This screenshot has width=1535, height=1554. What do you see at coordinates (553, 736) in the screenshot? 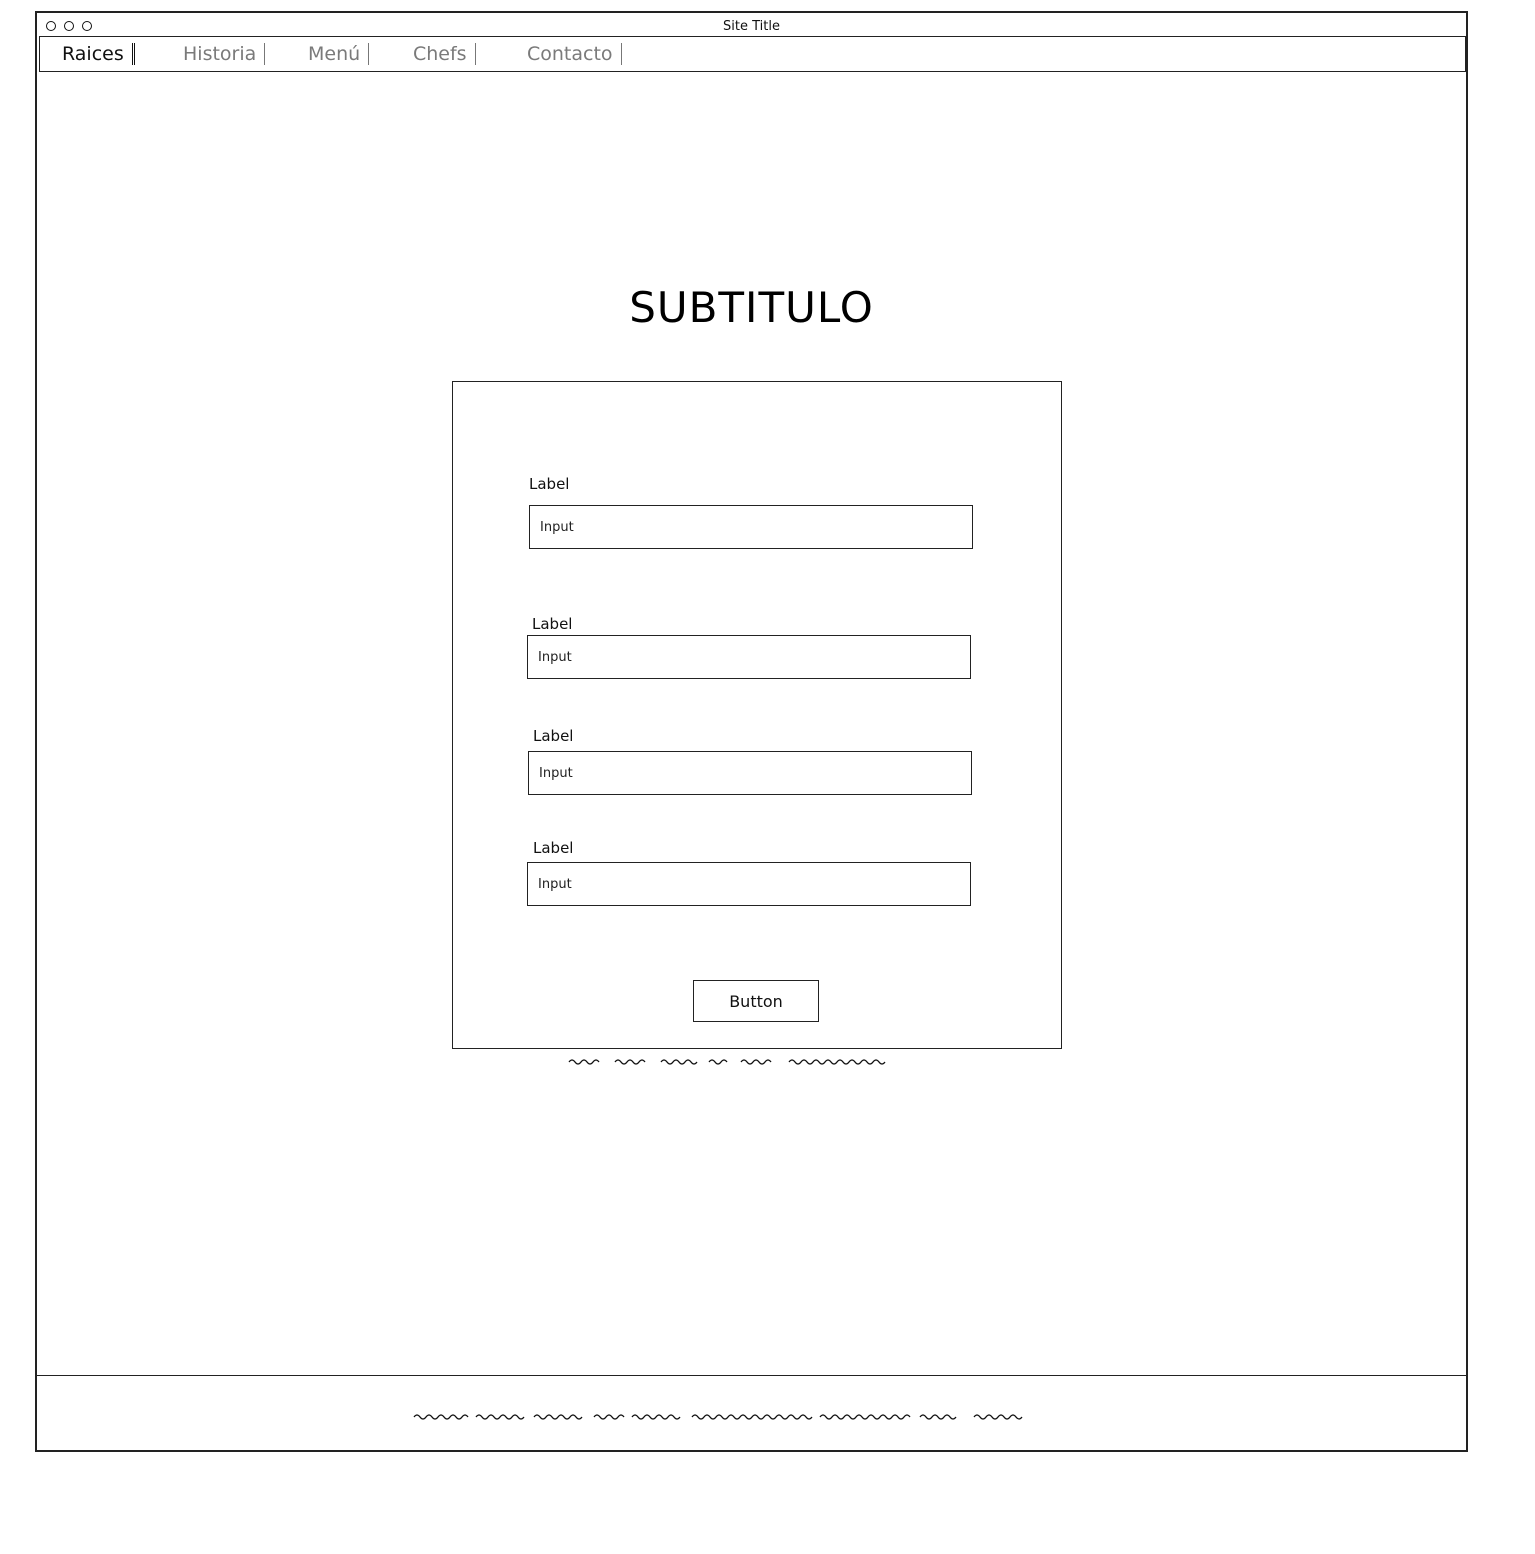
I see `field-label-3: Label` at bounding box center [553, 736].